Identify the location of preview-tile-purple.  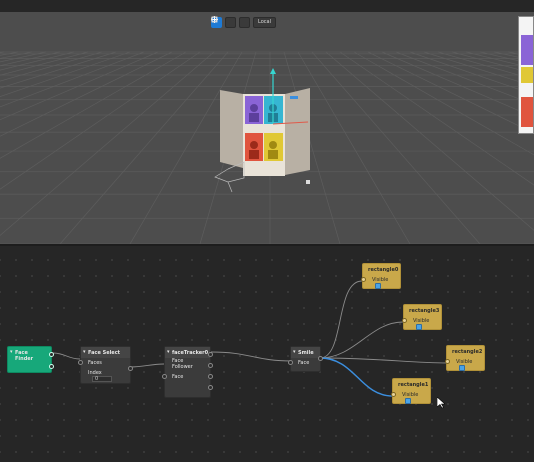
(527, 50).